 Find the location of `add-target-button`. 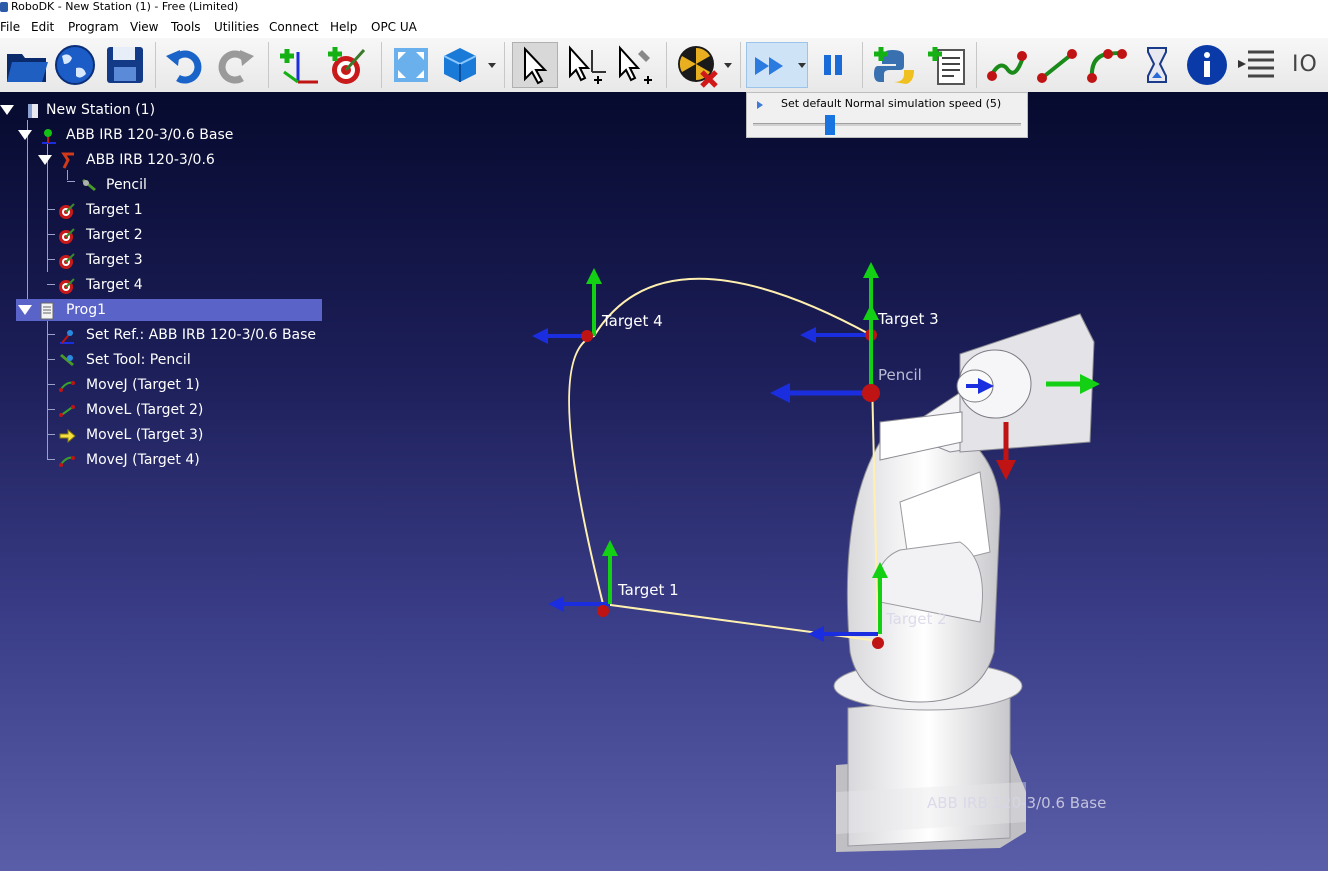

add-target-button is located at coordinates (347, 65).